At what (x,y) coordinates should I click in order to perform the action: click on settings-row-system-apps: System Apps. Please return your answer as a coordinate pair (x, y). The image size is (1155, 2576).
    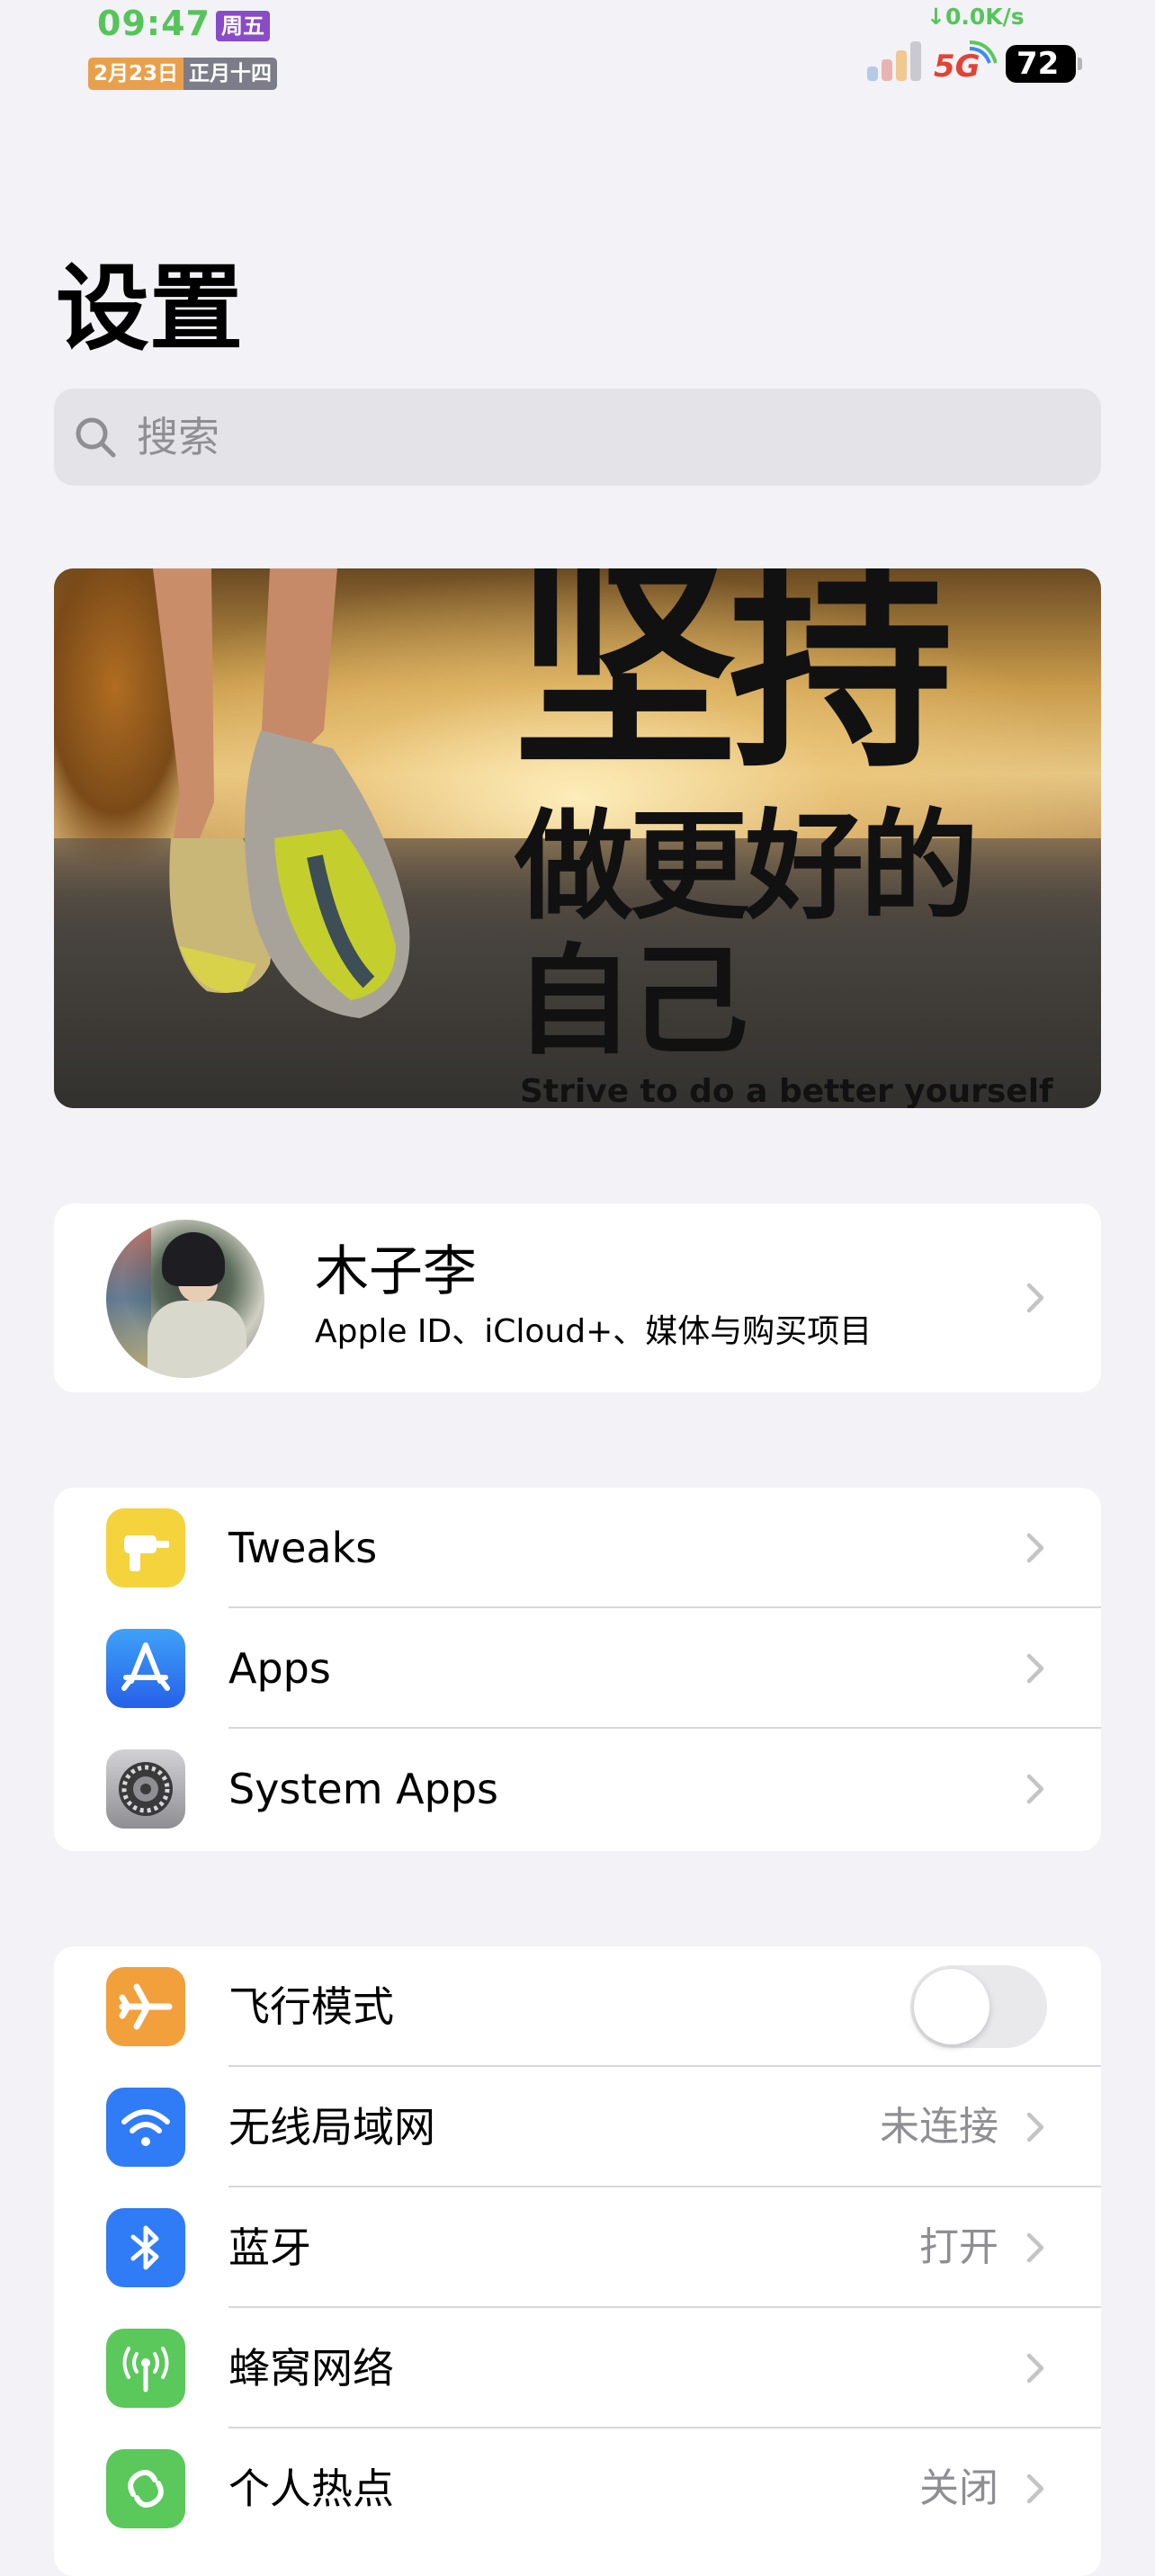
    Looking at the image, I should click on (577, 1789).